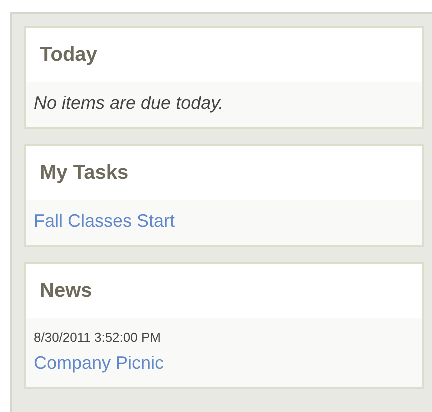 The image size is (432, 412). What do you see at coordinates (99, 363) in the screenshot?
I see `news-link: Company Picnic` at bounding box center [99, 363].